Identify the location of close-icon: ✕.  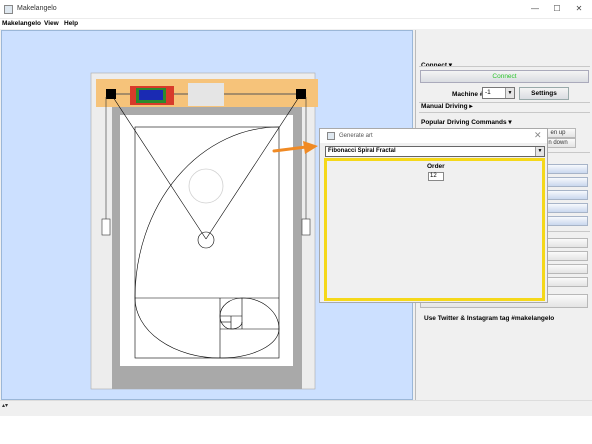
(538, 135).